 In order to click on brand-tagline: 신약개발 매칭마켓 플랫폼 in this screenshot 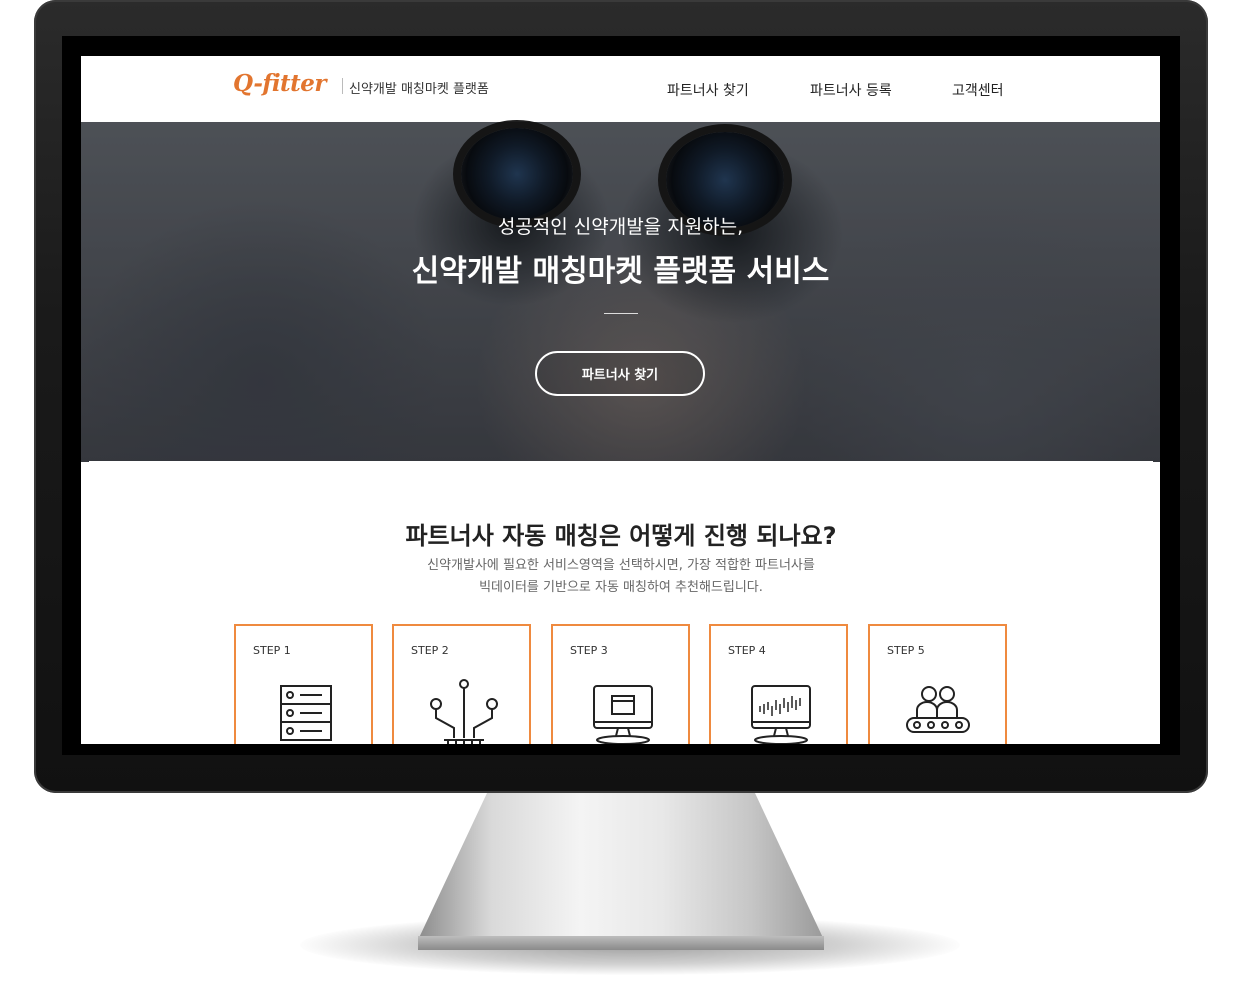, I will do `click(419, 89)`.